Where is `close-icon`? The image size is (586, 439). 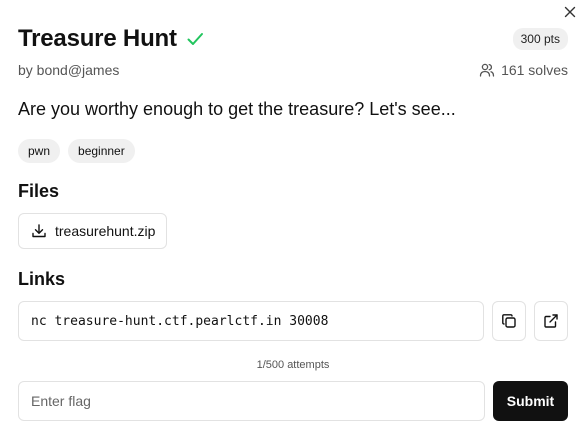
close-icon is located at coordinates (570, 12).